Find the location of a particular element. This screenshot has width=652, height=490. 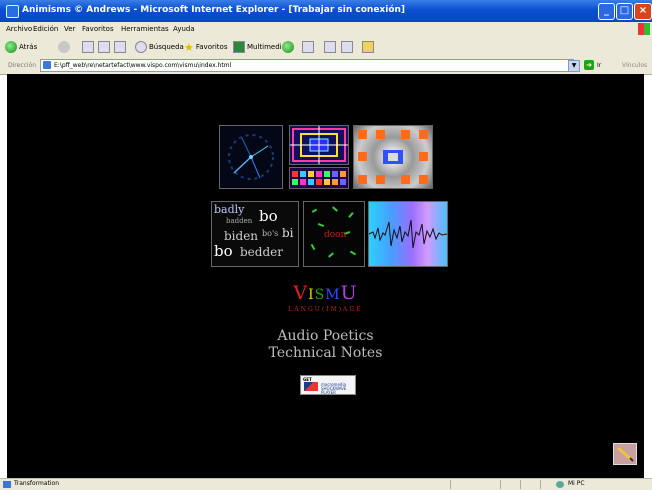

close-button: × is located at coordinates (643, 11).